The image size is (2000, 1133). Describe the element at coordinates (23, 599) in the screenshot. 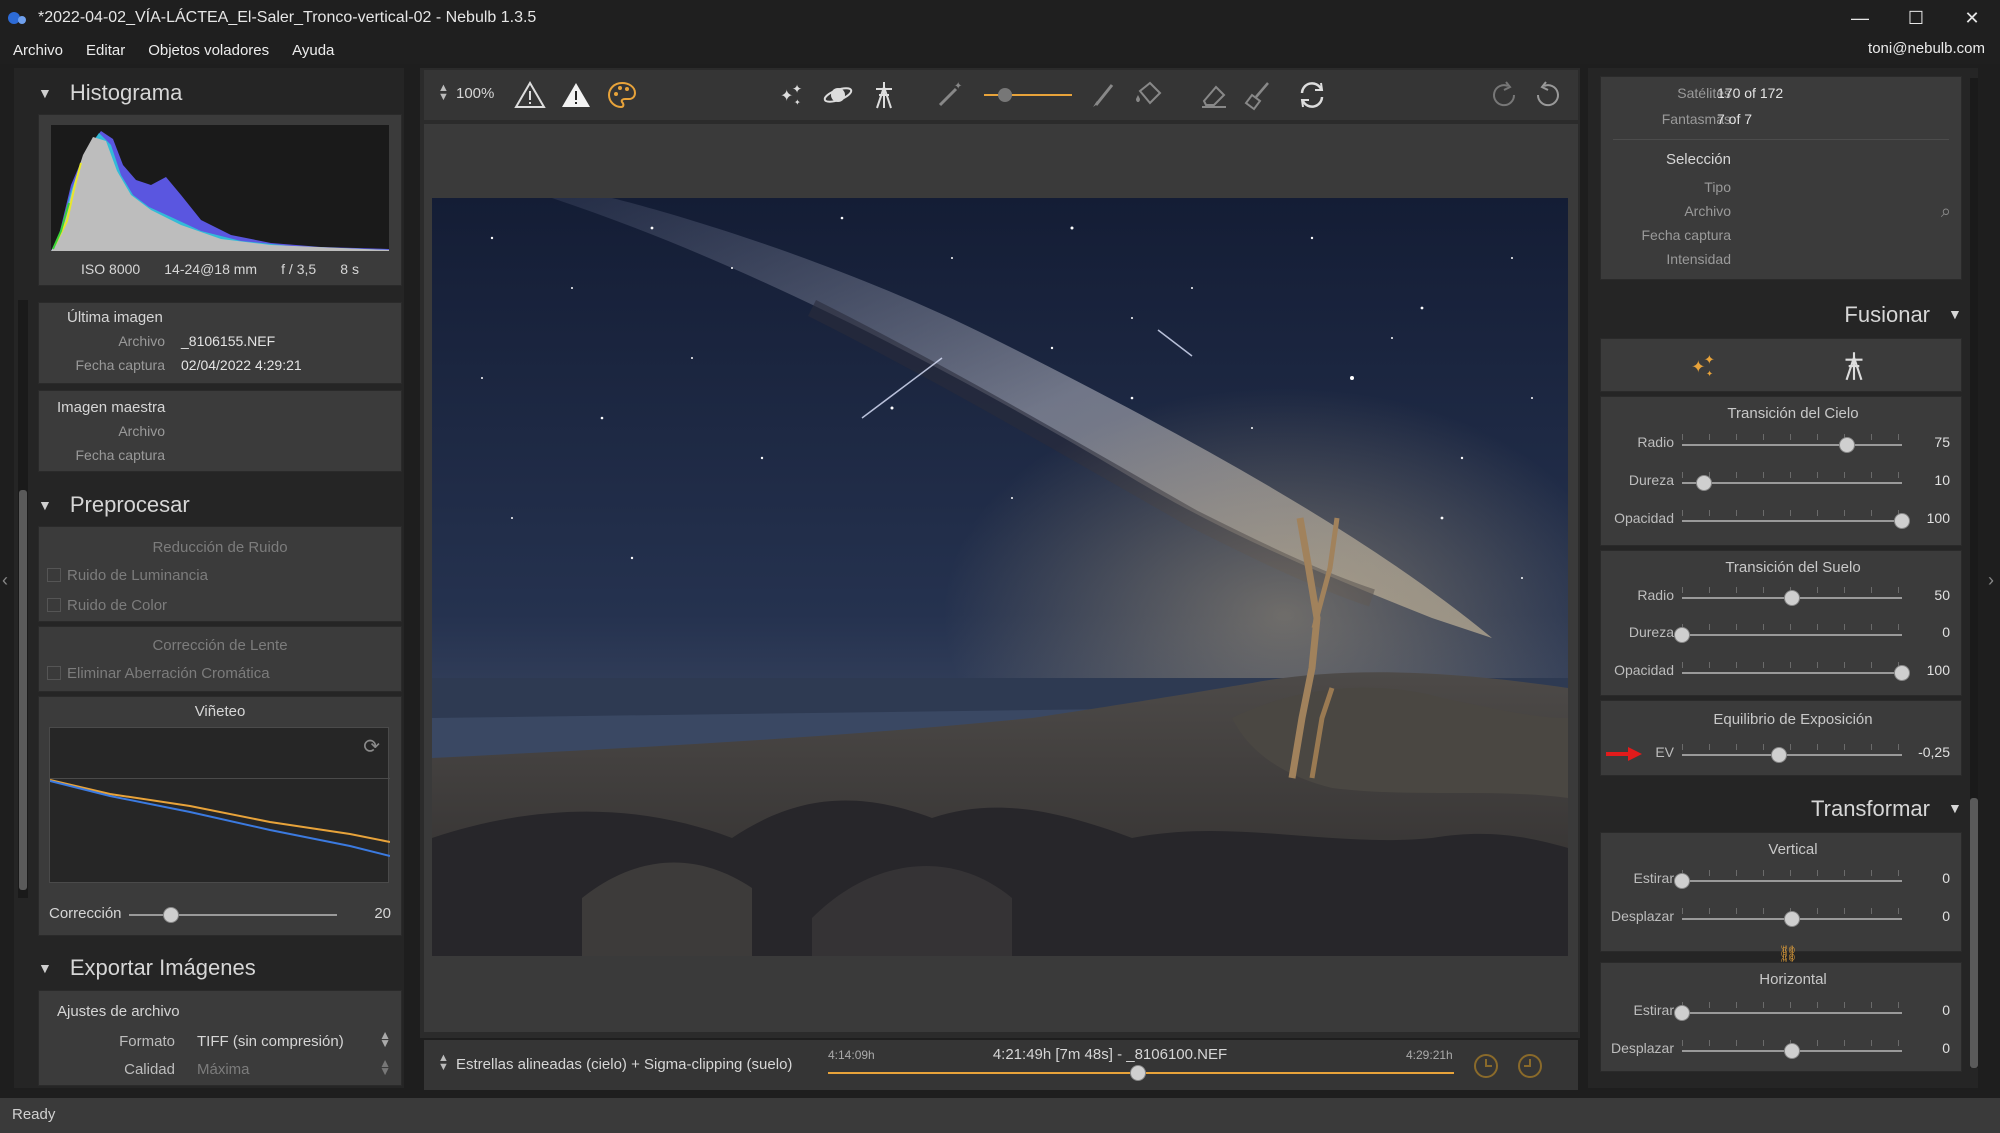

I see `left-scrollbar` at that location.